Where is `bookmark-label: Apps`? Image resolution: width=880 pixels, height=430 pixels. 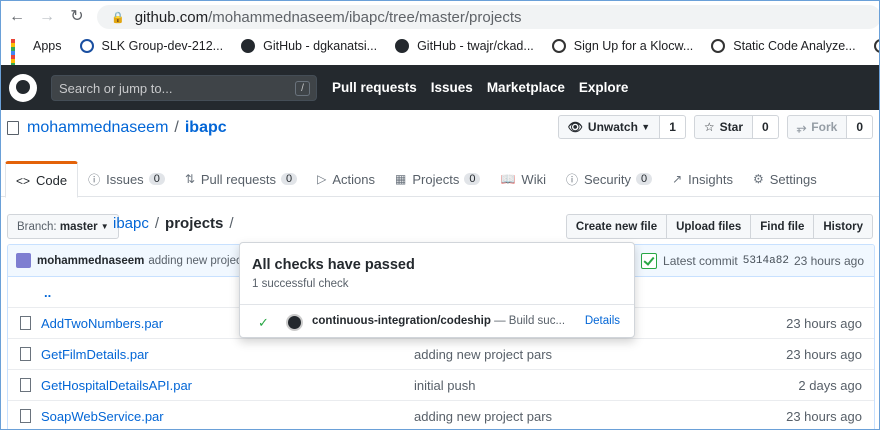
bookmark-label: Apps is located at coordinates (47, 46).